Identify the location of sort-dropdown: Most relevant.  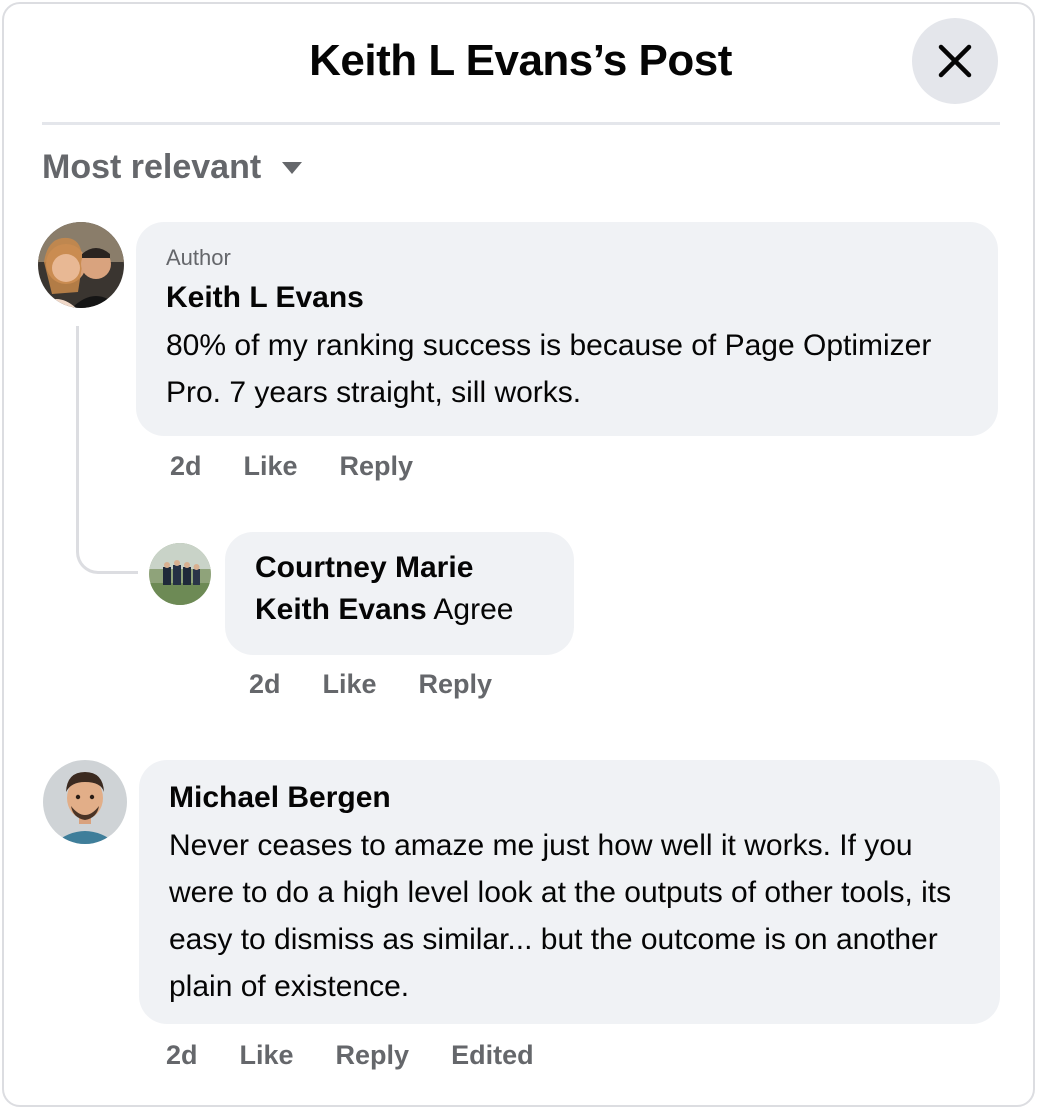
(172, 167).